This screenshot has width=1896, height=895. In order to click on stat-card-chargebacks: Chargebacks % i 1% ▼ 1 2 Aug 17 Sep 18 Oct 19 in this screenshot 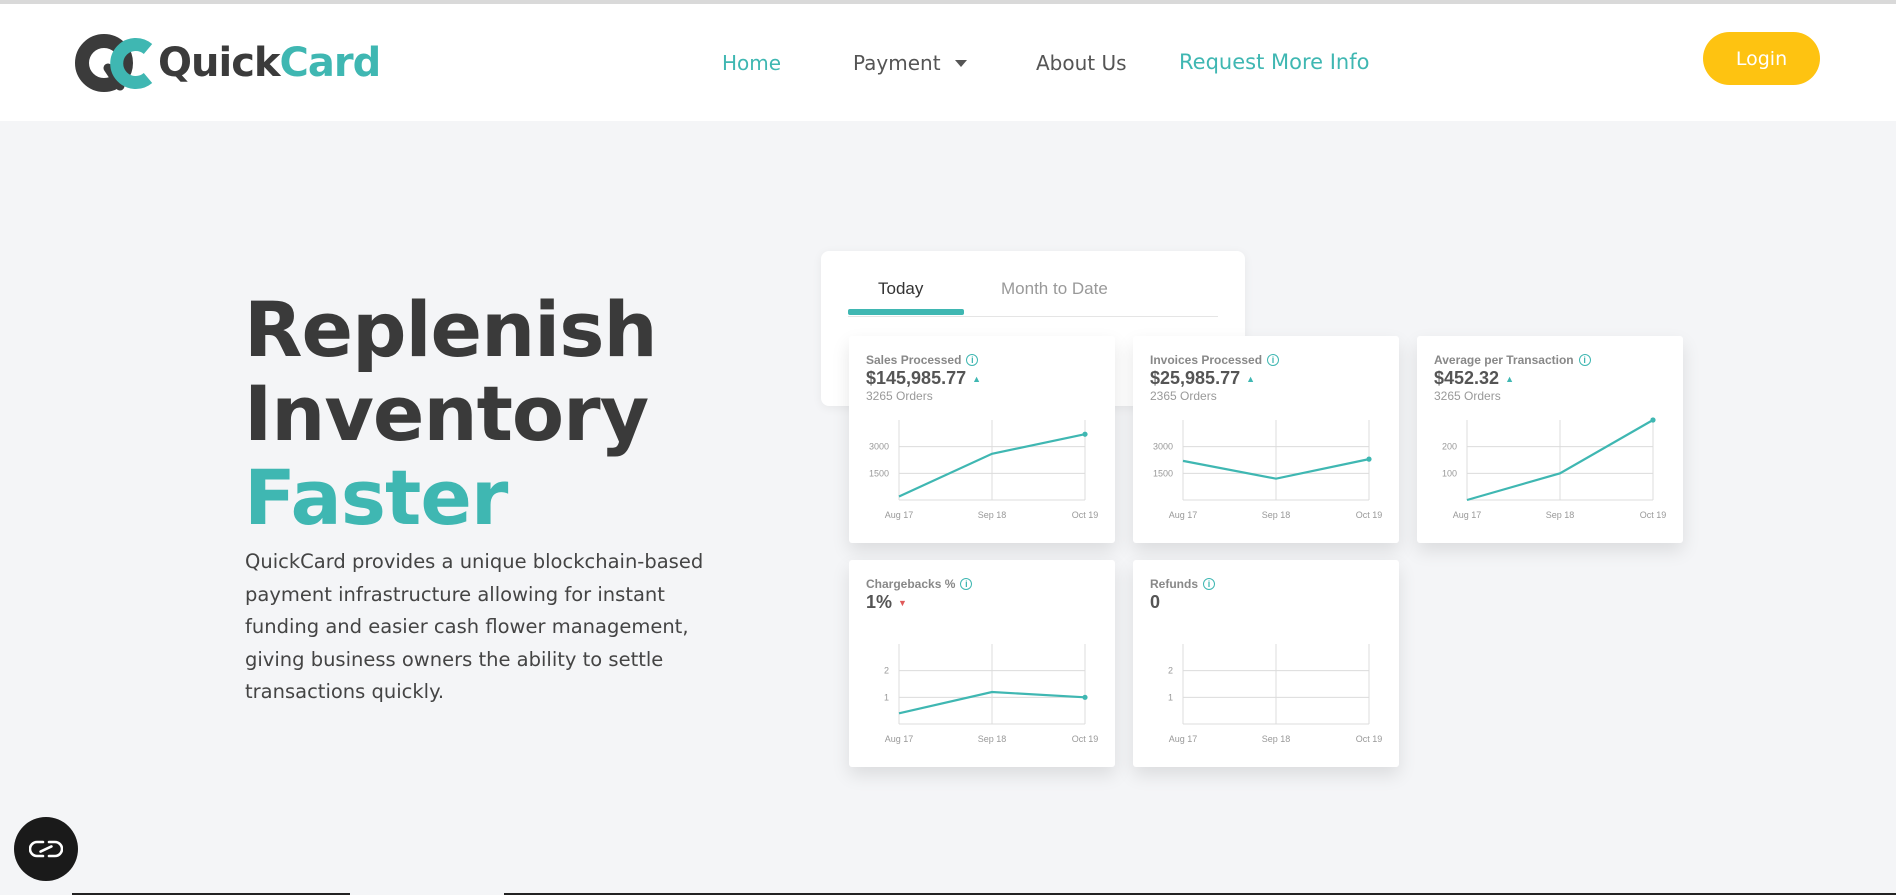, I will do `click(982, 663)`.